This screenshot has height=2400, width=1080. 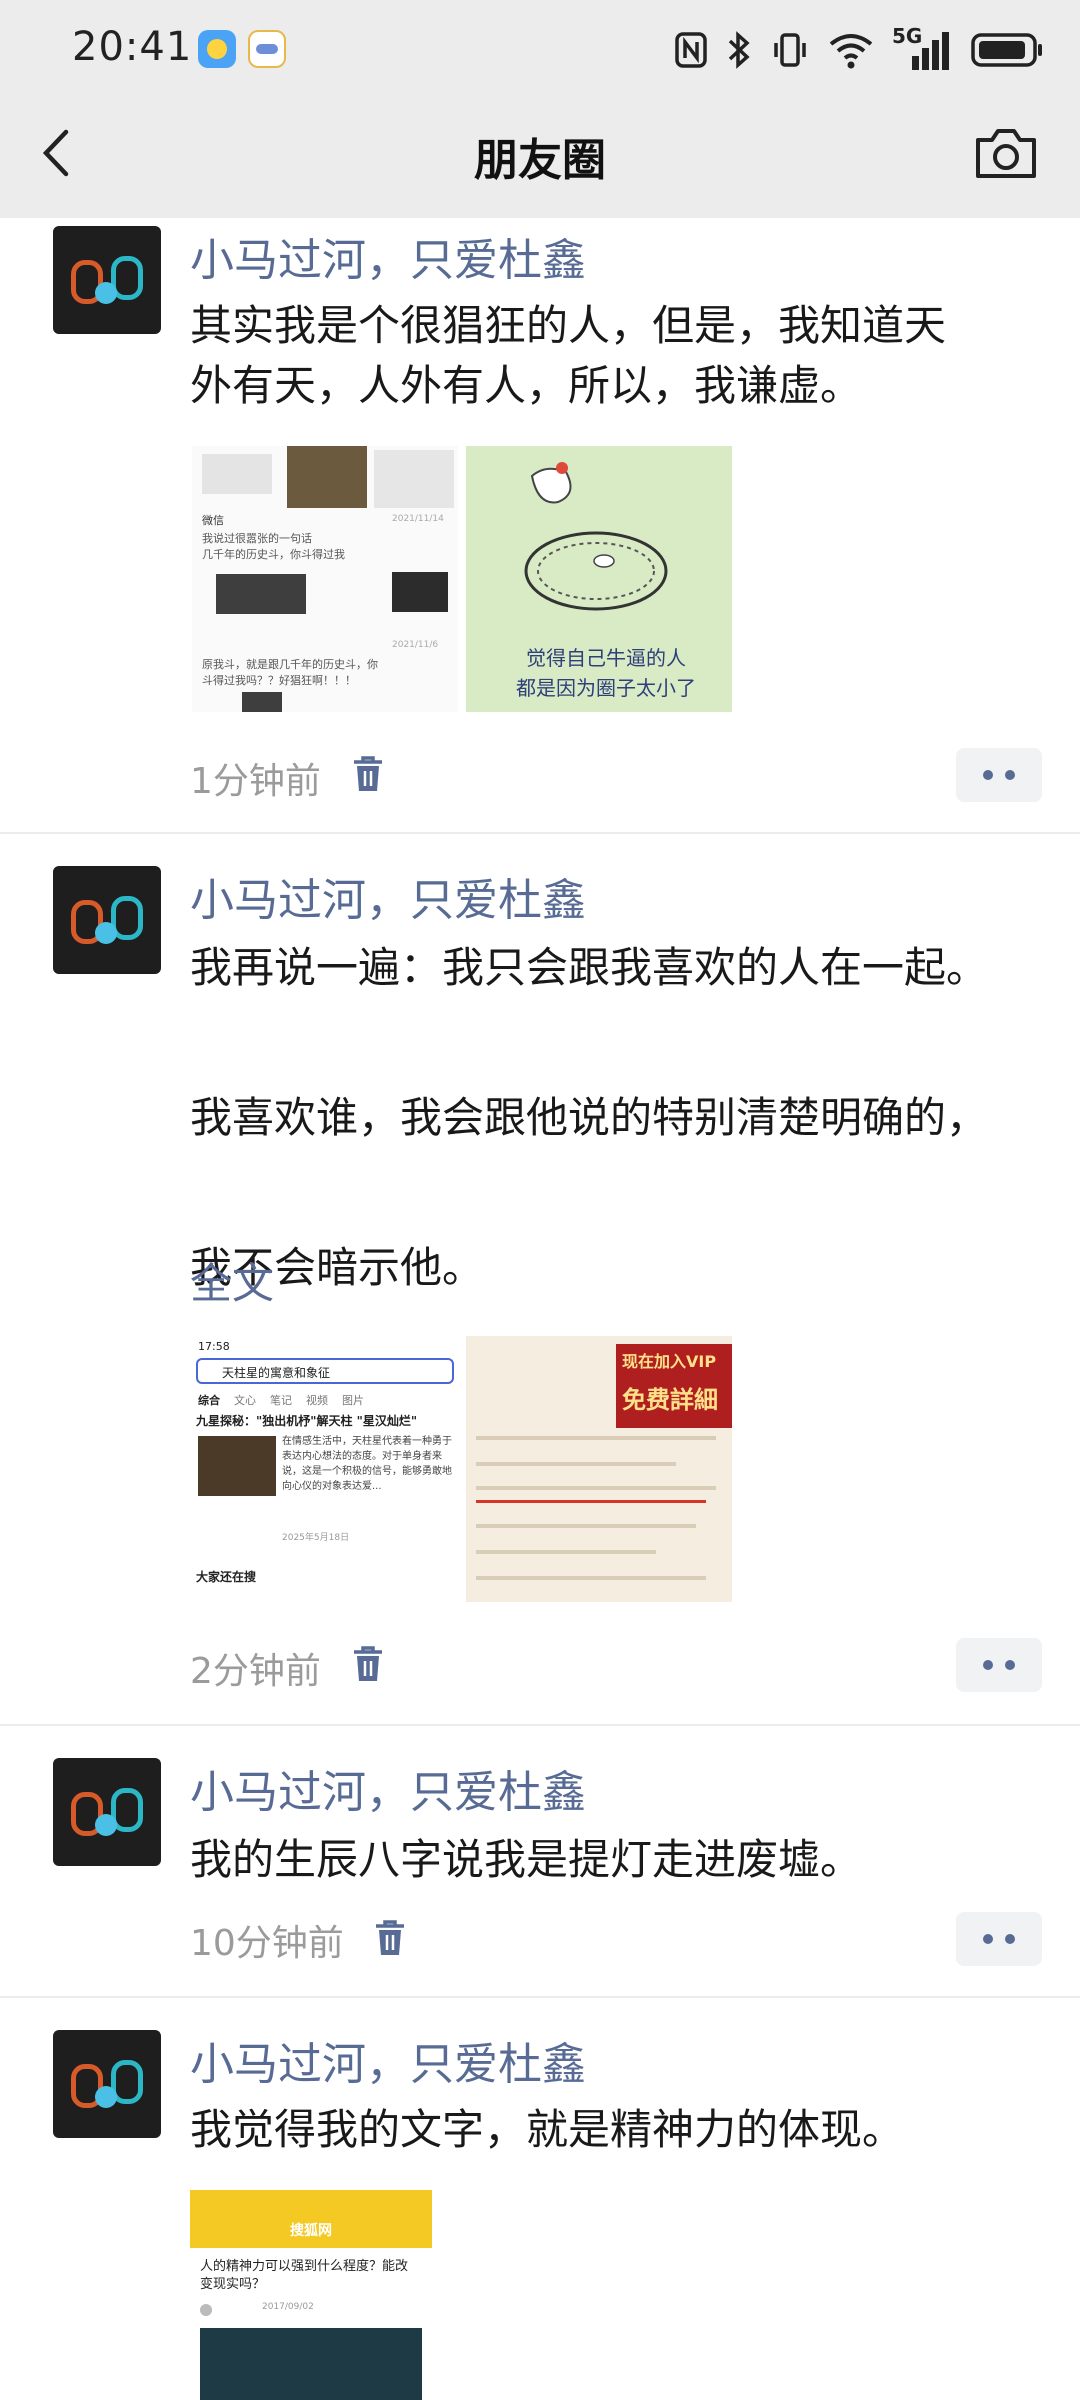 I want to click on post-text-line: 我再说一遍：我只会跟我喜欢的人在一起。, so click(x=589, y=967).